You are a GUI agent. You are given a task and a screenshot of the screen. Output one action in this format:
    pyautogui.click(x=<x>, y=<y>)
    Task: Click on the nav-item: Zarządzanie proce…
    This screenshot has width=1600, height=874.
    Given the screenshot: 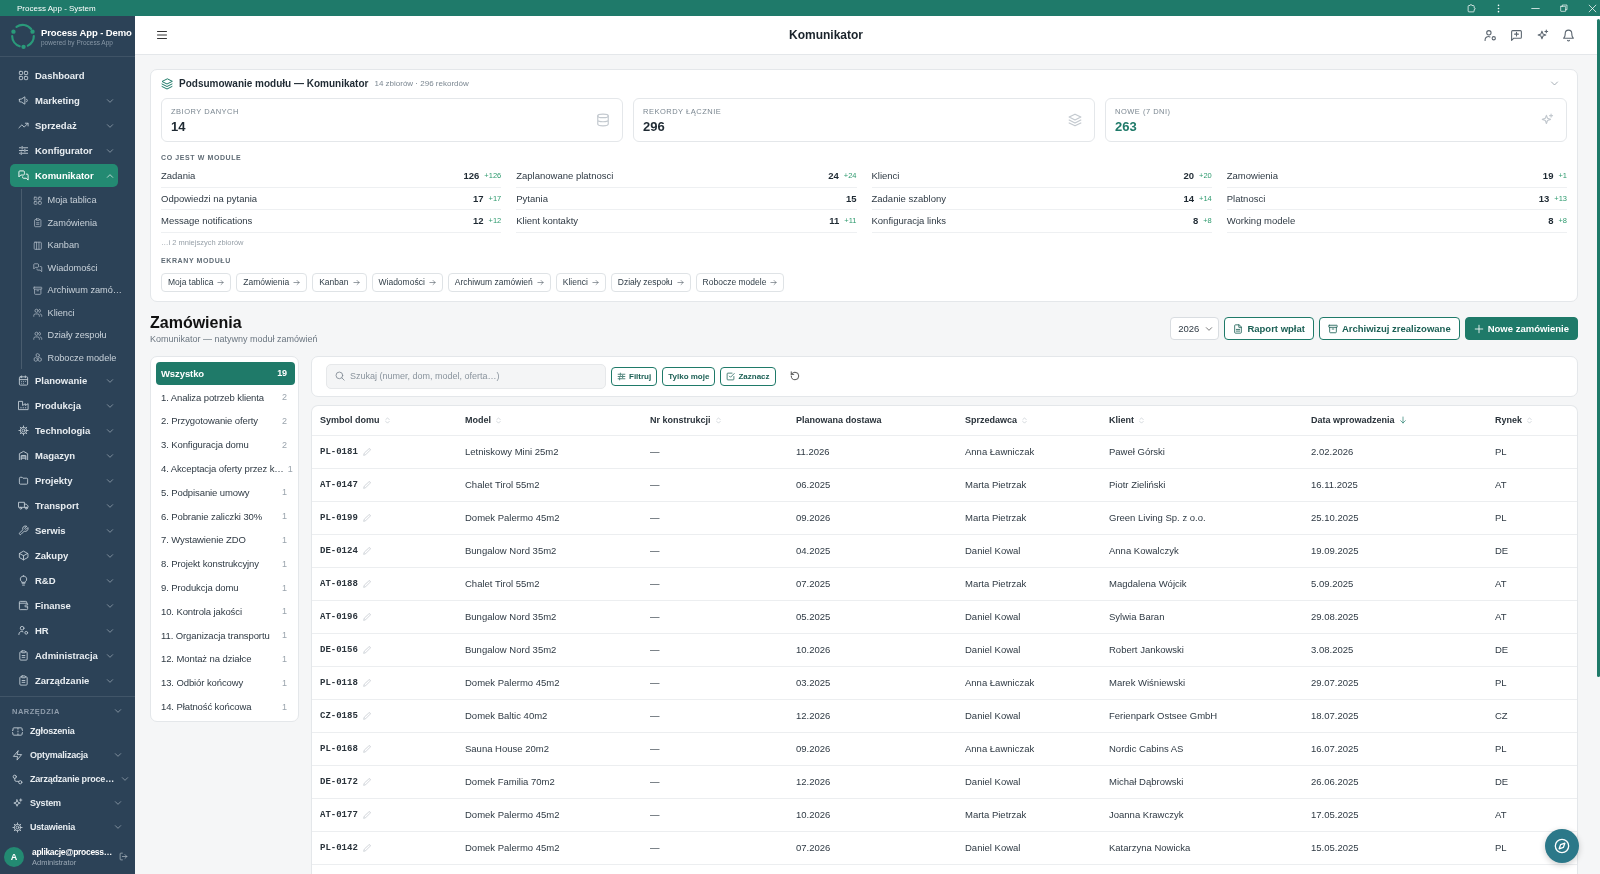 What is the action you would take?
    pyautogui.click(x=67, y=779)
    